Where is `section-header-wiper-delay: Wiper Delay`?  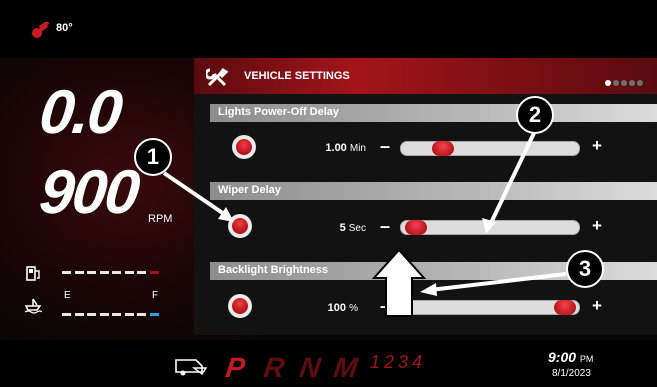 section-header-wiper-delay: Wiper Delay is located at coordinates (433, 191).